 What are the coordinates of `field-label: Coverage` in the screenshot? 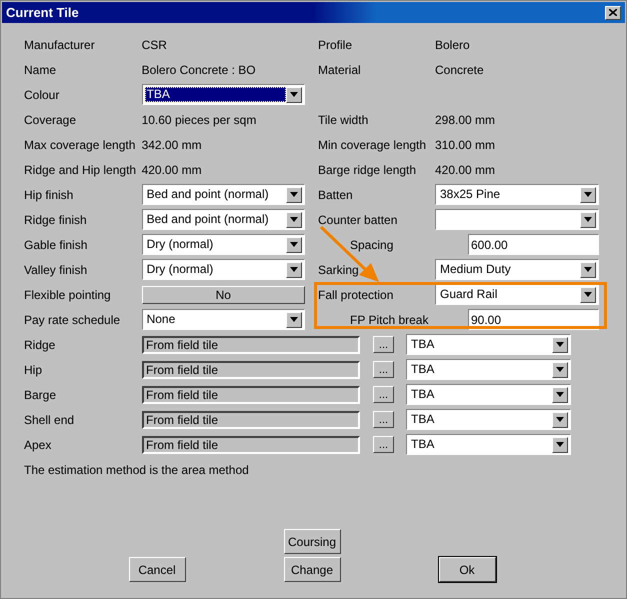 It's located at (51, 120).